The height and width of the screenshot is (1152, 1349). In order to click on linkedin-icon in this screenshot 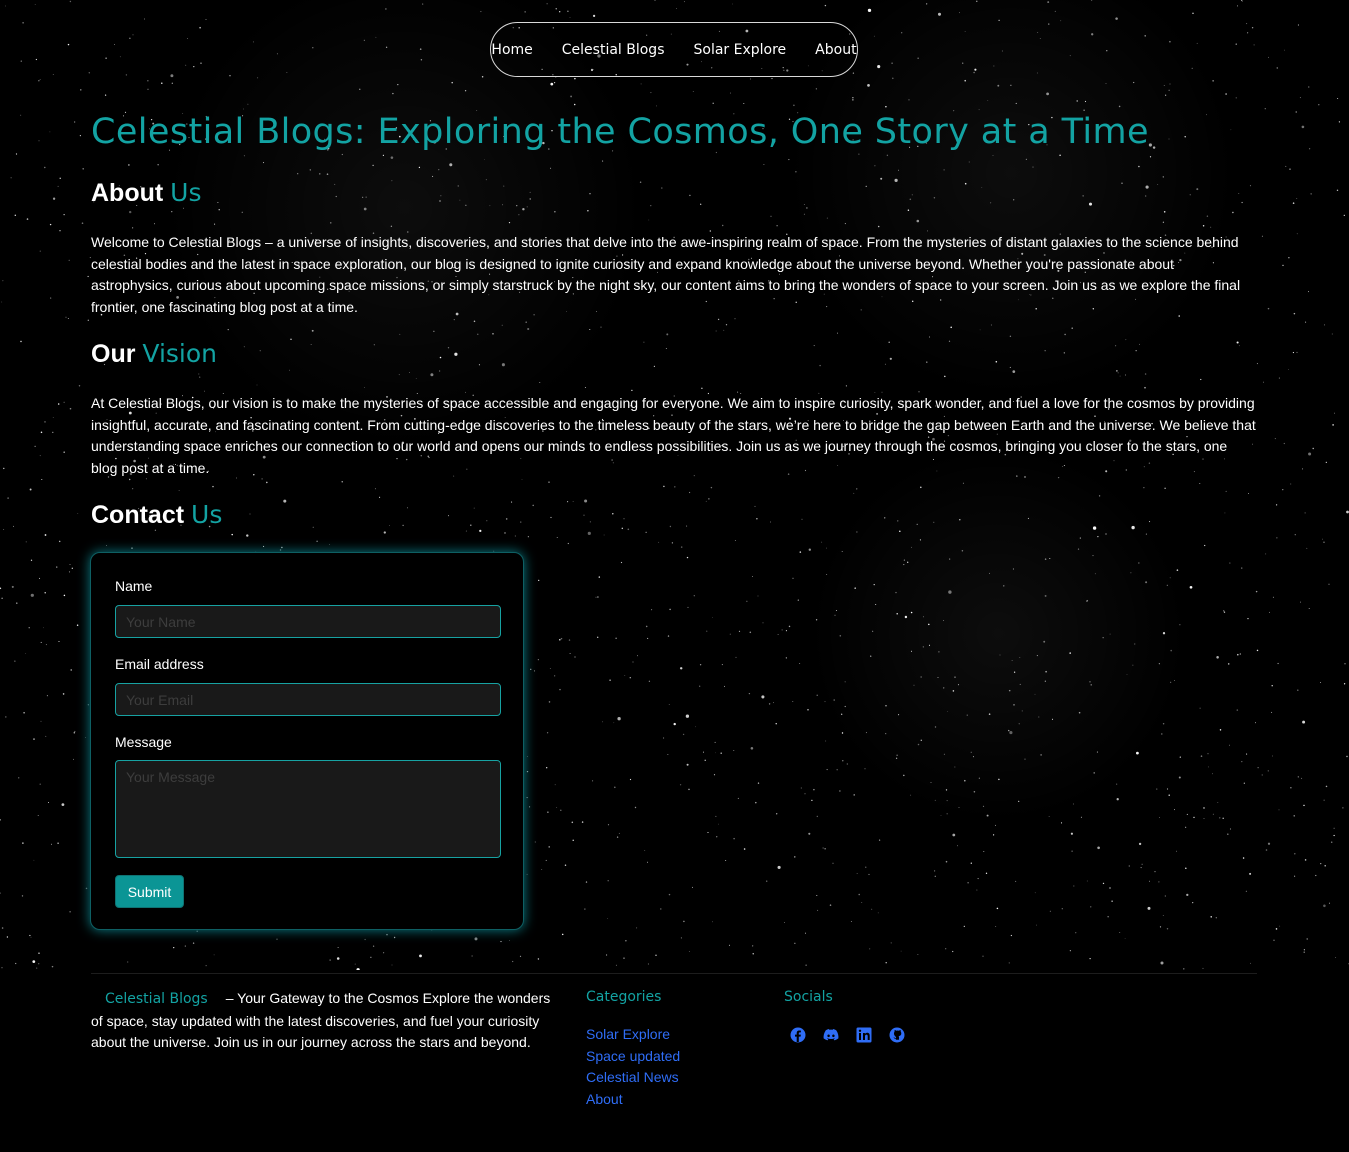, I will do `click(864, 1035)`.